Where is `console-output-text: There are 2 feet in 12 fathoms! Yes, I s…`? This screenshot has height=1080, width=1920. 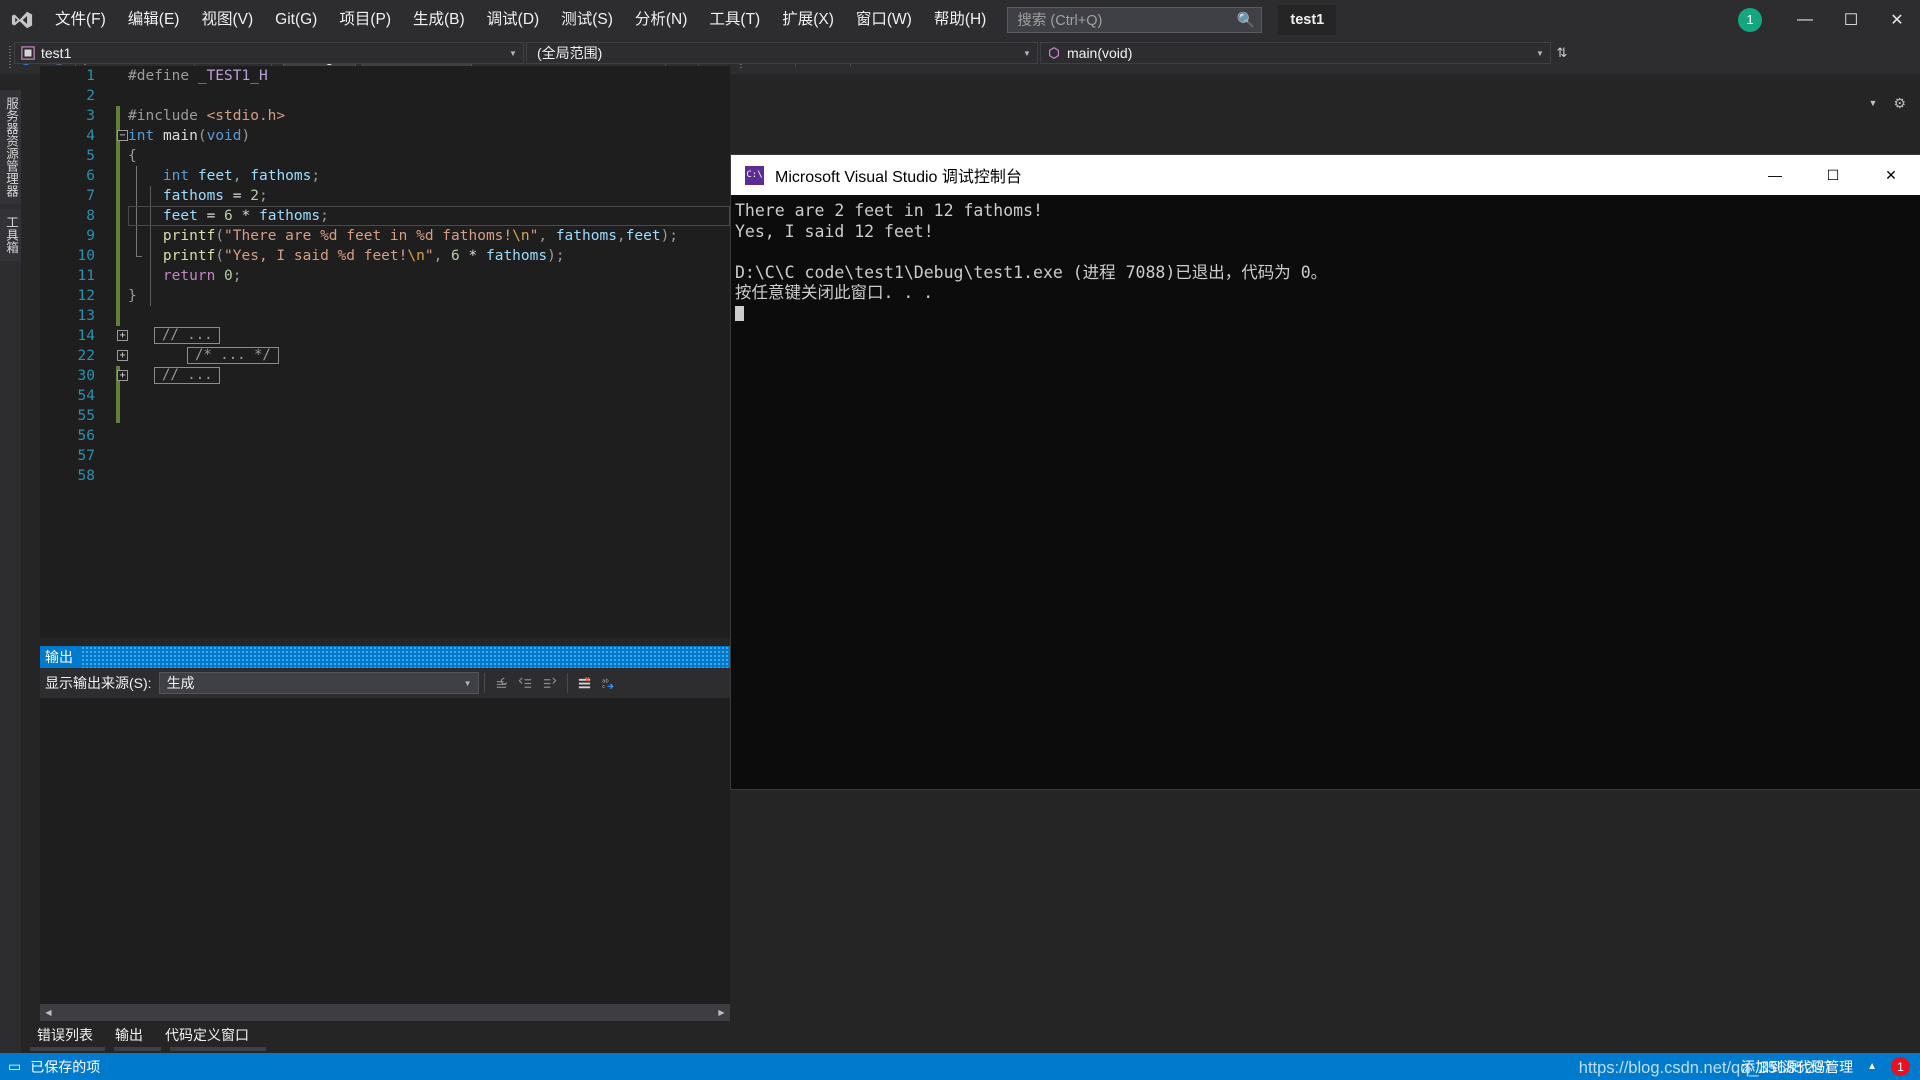 console-output-text: There are 2 feet in 12 fathoms! Yes, I s… is located at coordinates (1325, 259).